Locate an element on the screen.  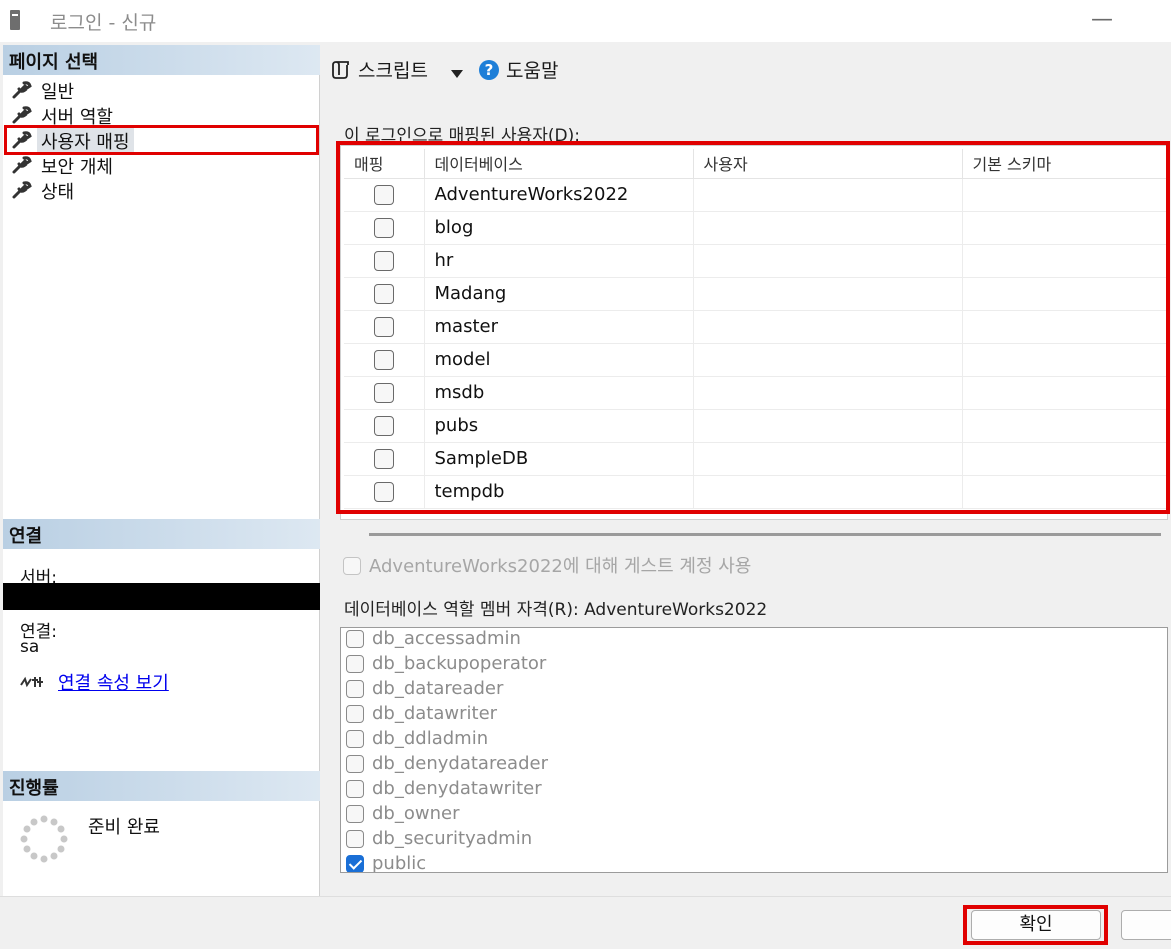
role-name: db_ddladmin is located at coordinates (430, 738).